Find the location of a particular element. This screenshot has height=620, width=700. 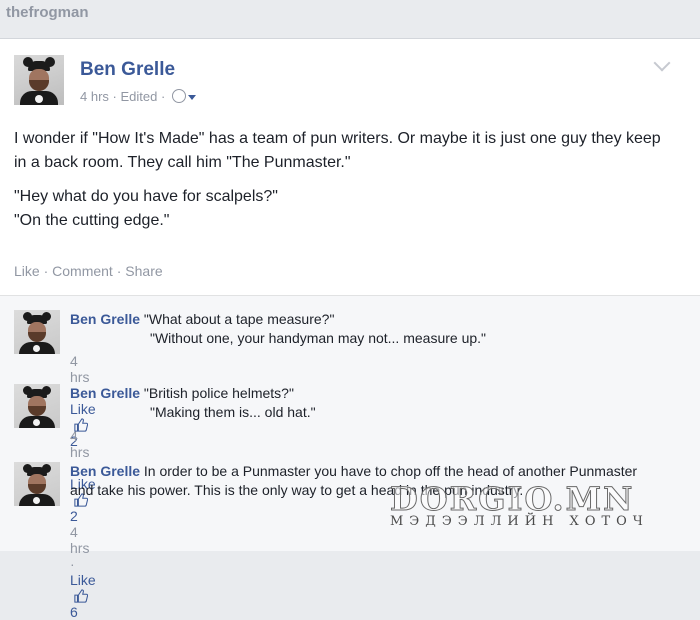

share-link: Share is located at coordinates (143, 271).